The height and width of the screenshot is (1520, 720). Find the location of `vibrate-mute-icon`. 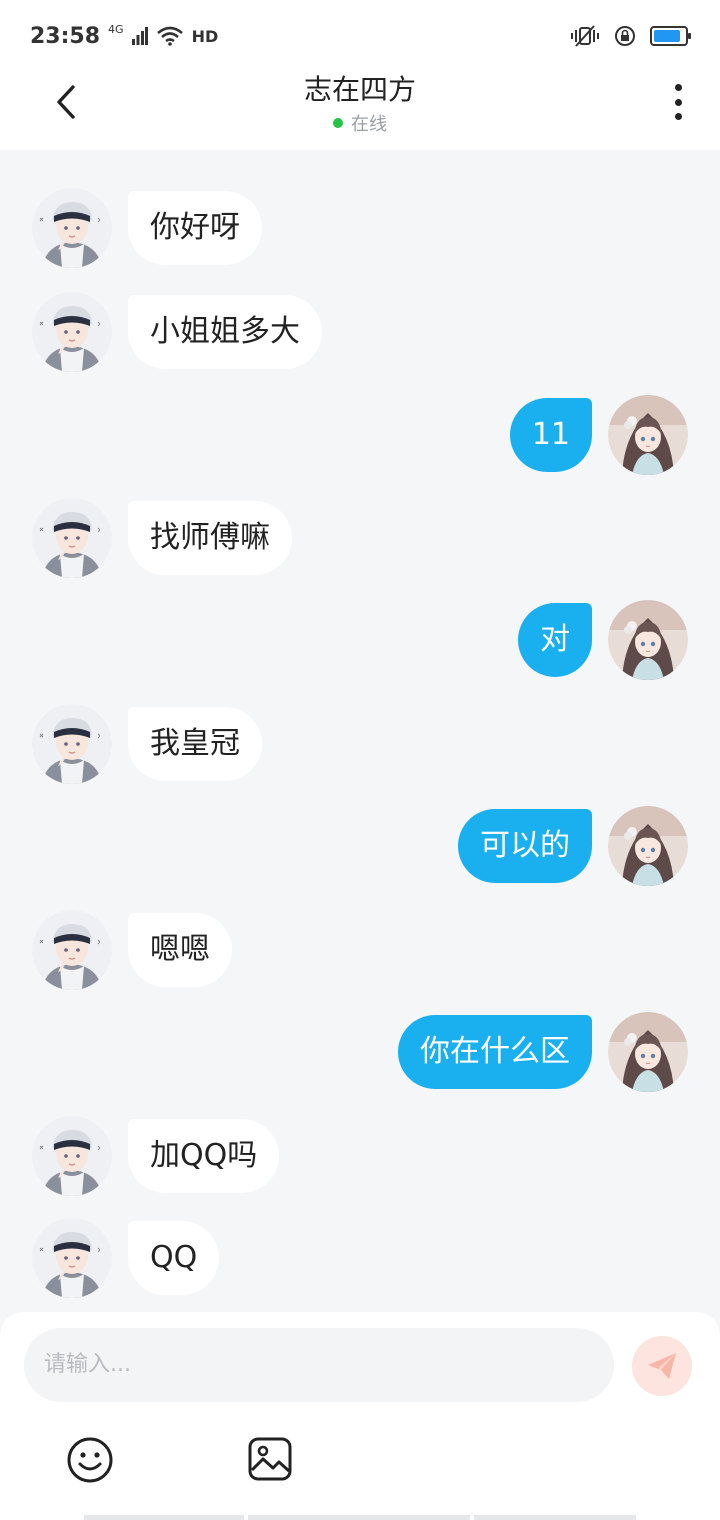

vibrate-mute-icon is located at coordinates (585, 36).